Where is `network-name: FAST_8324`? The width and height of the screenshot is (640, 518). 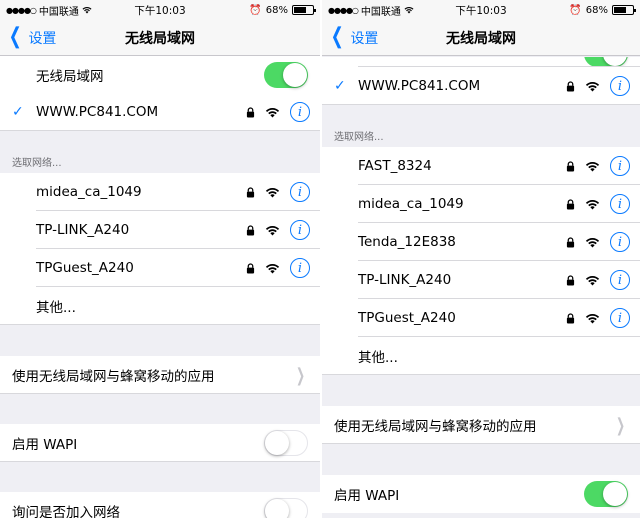 network-name: FAST_8324 is located at coordinates (395, 166).